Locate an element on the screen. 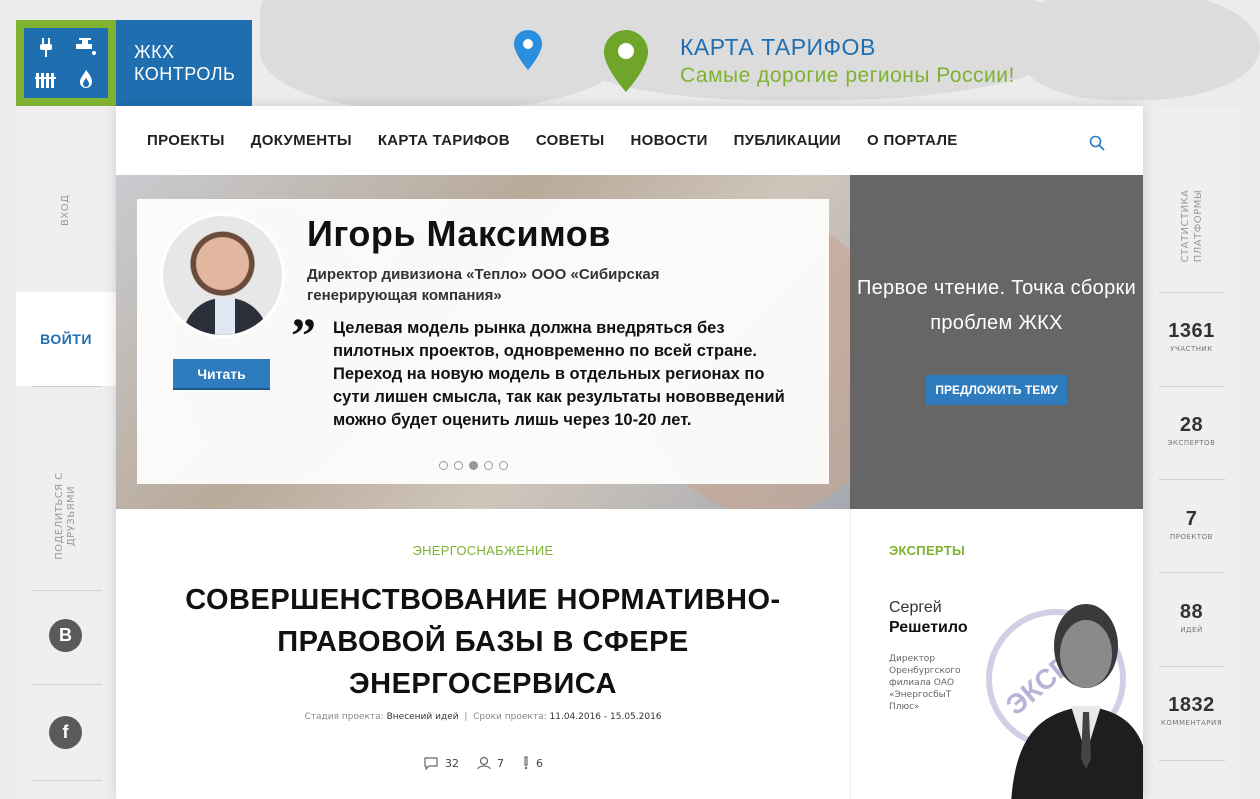 The width and height of the screenshot is (1260, 799). dates-label: Сроки проекта: is located at coordinates (510, 717).